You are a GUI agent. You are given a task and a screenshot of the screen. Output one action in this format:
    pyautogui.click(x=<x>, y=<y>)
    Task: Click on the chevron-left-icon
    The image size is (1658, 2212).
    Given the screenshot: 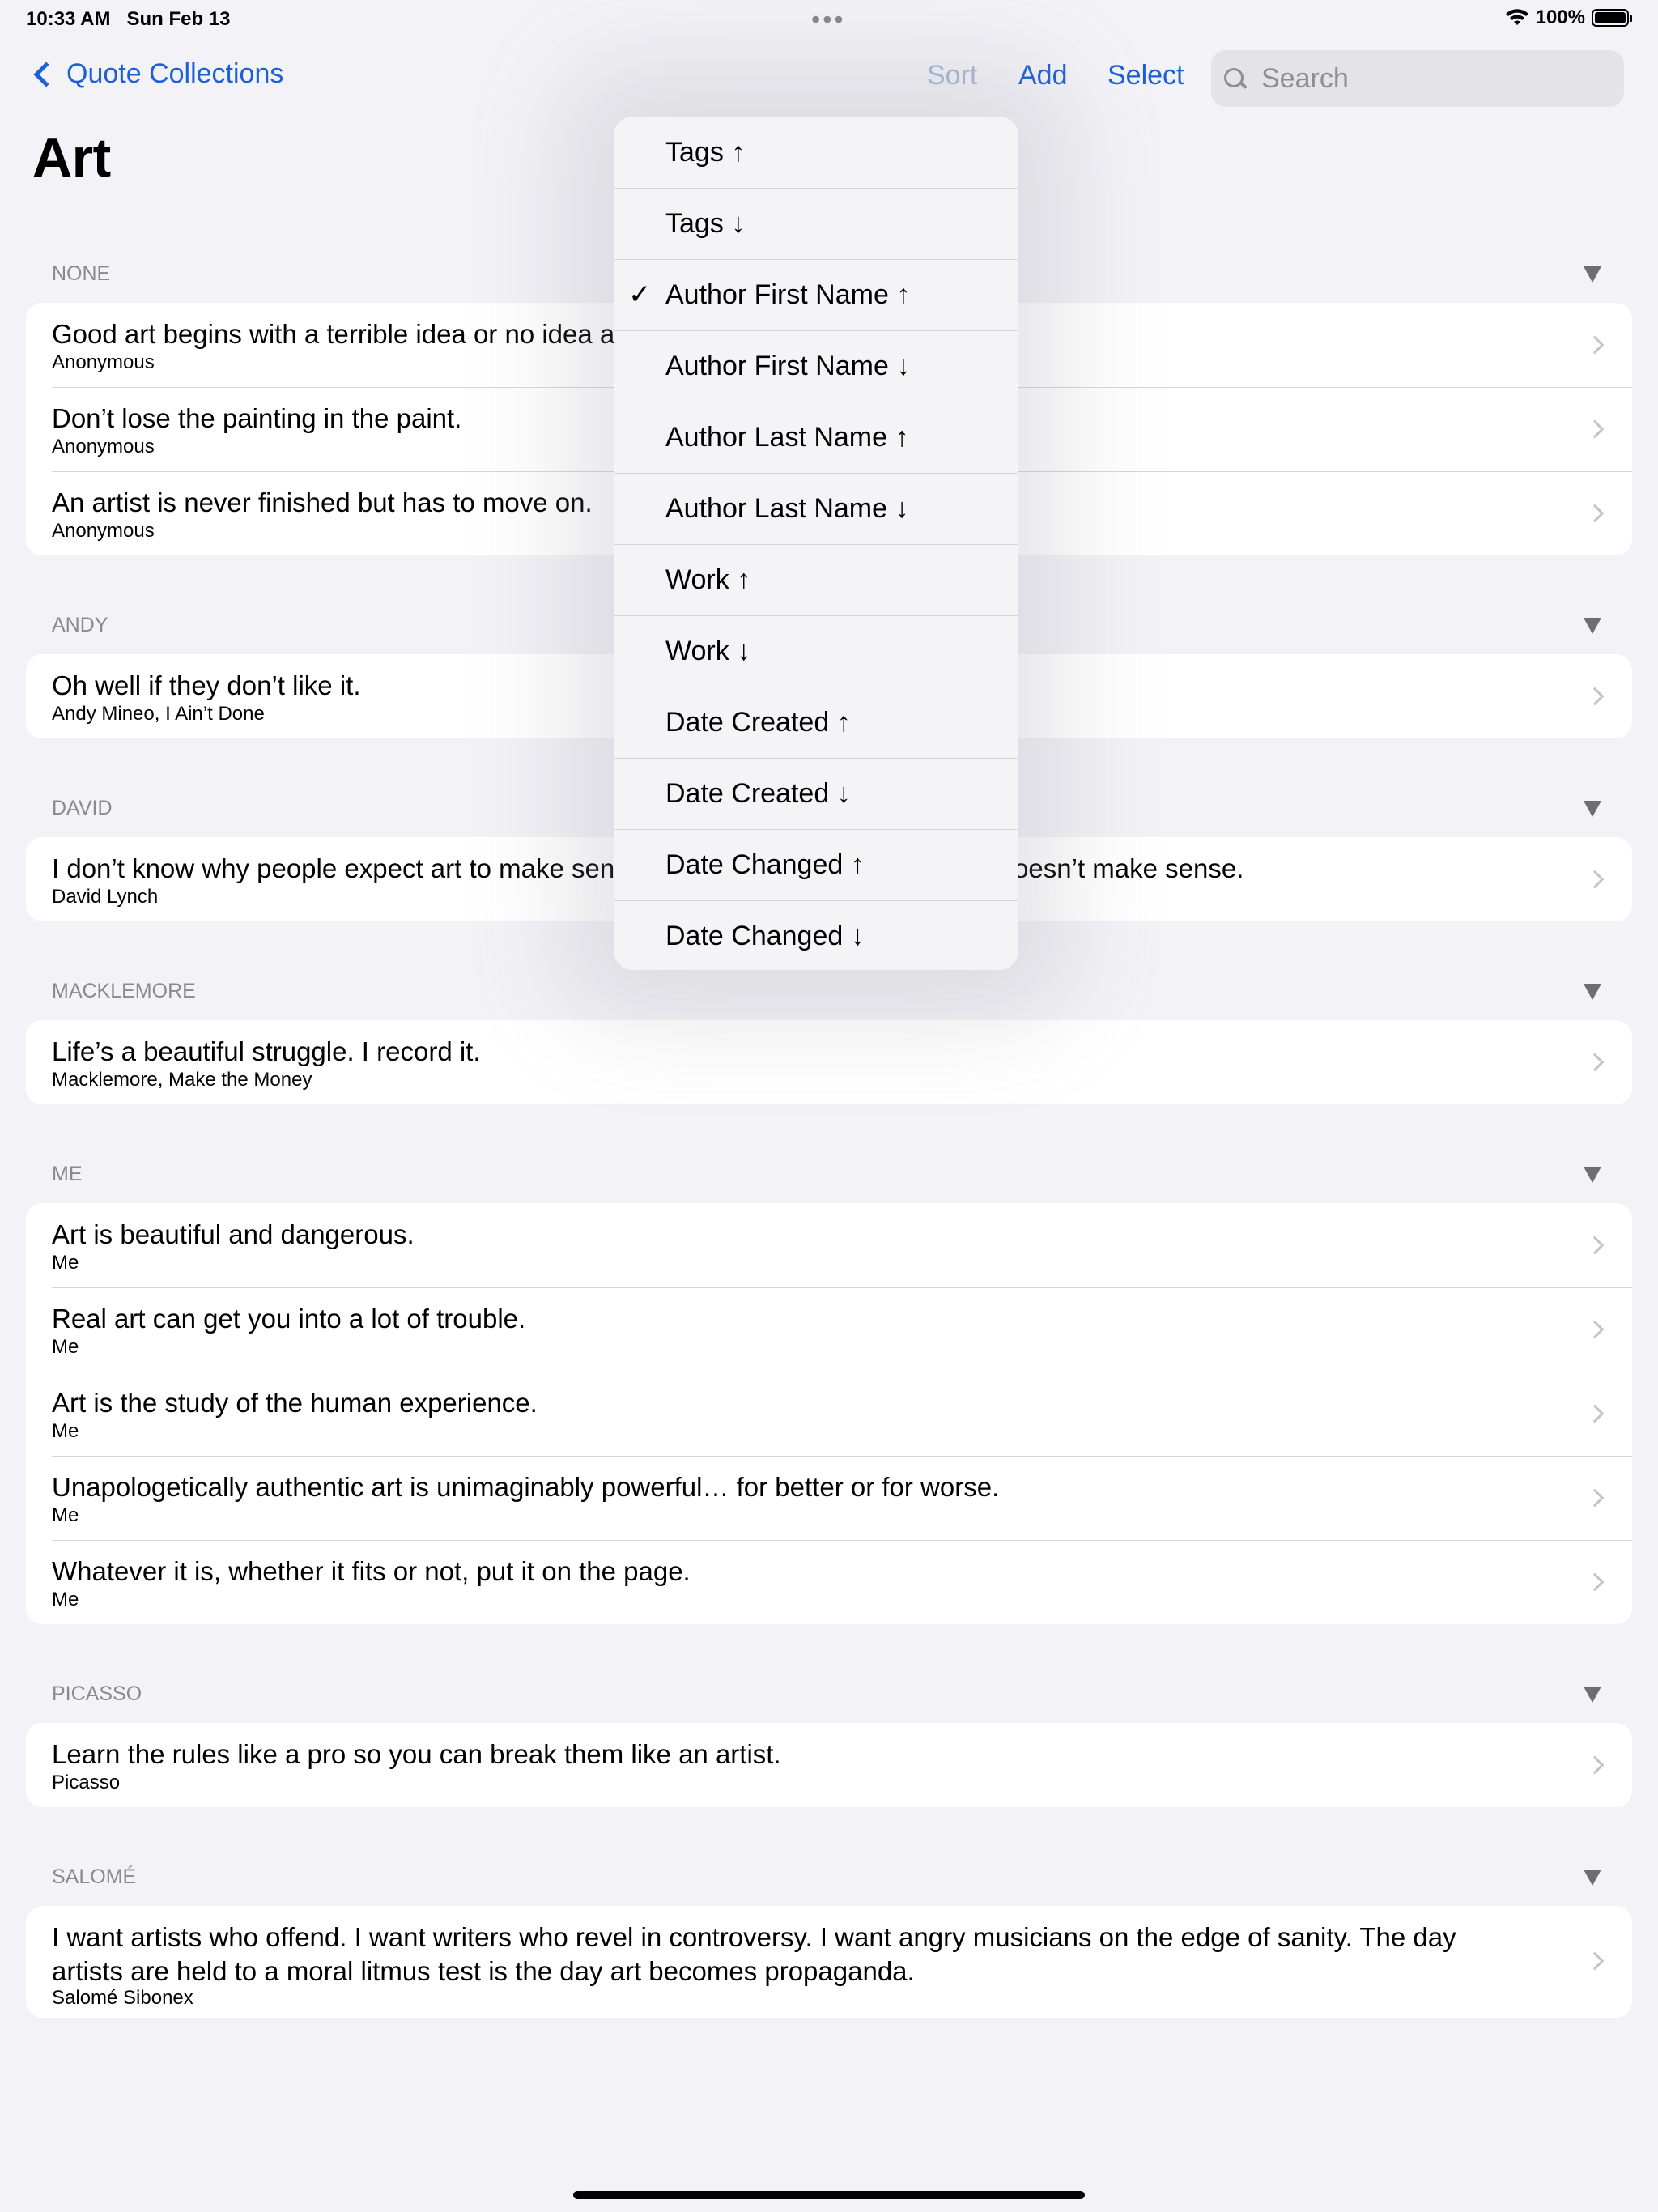 What is the action you would take?
    pyautogui.click(x=46, y=74)
    